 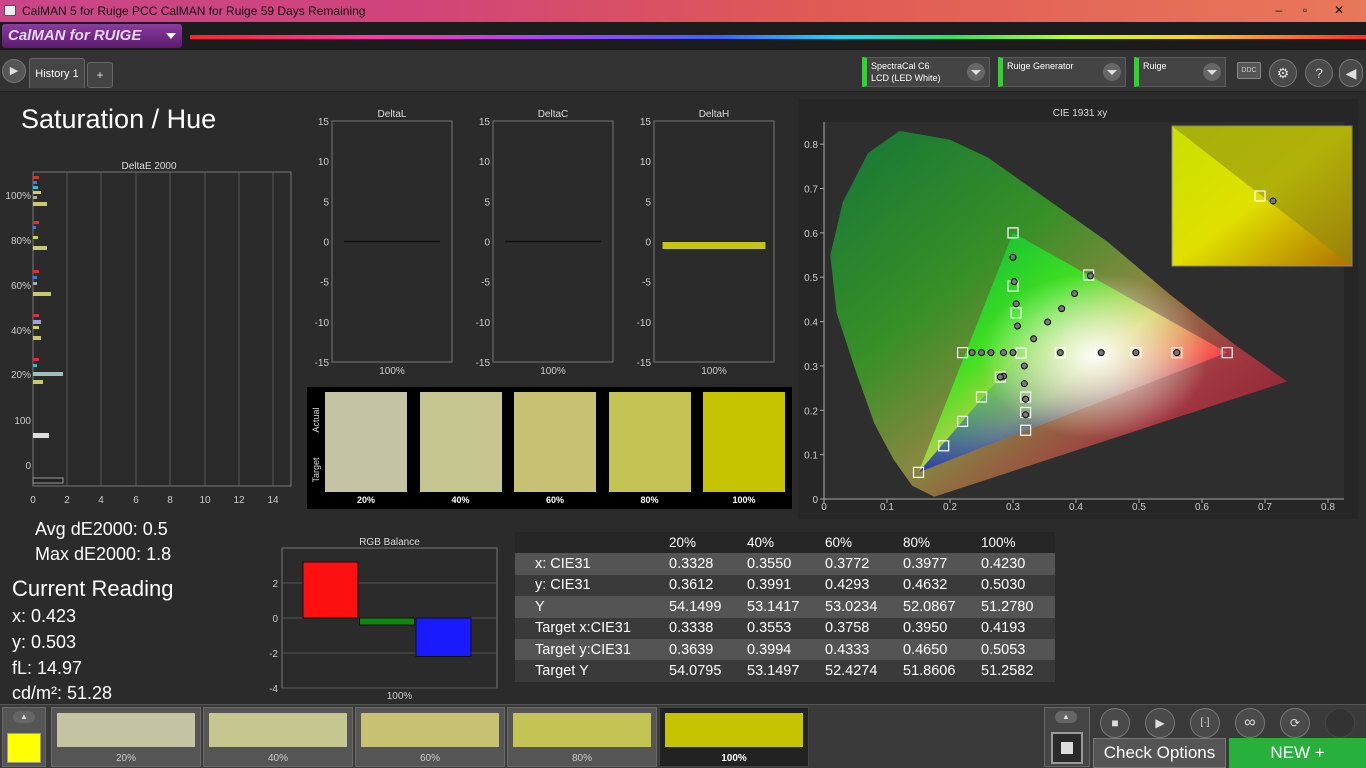 What do you see at coordinates (14, 71) in the screenshot?
I see `play-forward-icon: ▶` at bounding box center [14, 71].